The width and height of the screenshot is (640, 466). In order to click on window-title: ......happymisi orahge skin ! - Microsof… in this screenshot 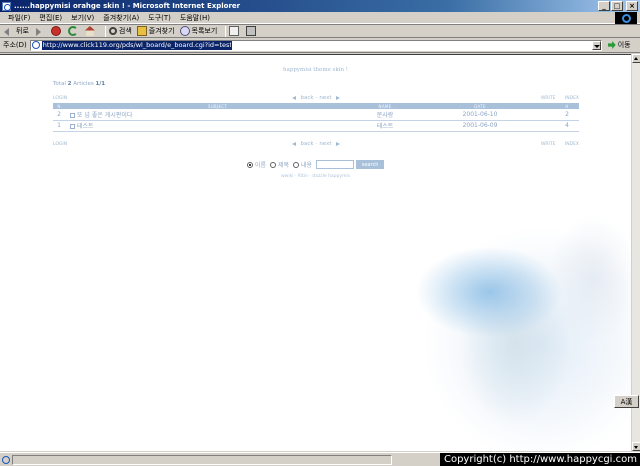, I will do `click(127, 6)`.